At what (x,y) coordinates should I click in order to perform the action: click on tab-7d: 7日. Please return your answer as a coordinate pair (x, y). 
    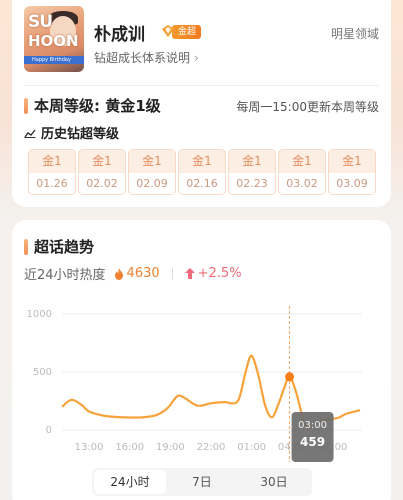
    Looking at the image, I should click on (202, 482).